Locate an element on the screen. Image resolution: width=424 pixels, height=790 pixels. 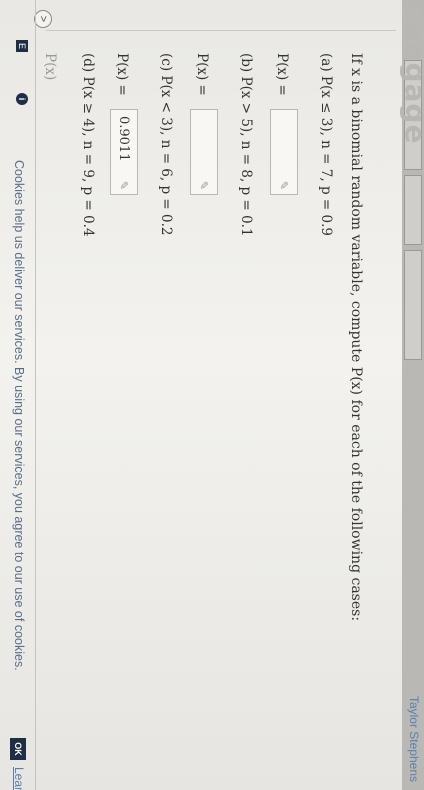
part-b-label: (b) is located at coordinates (246, 63).